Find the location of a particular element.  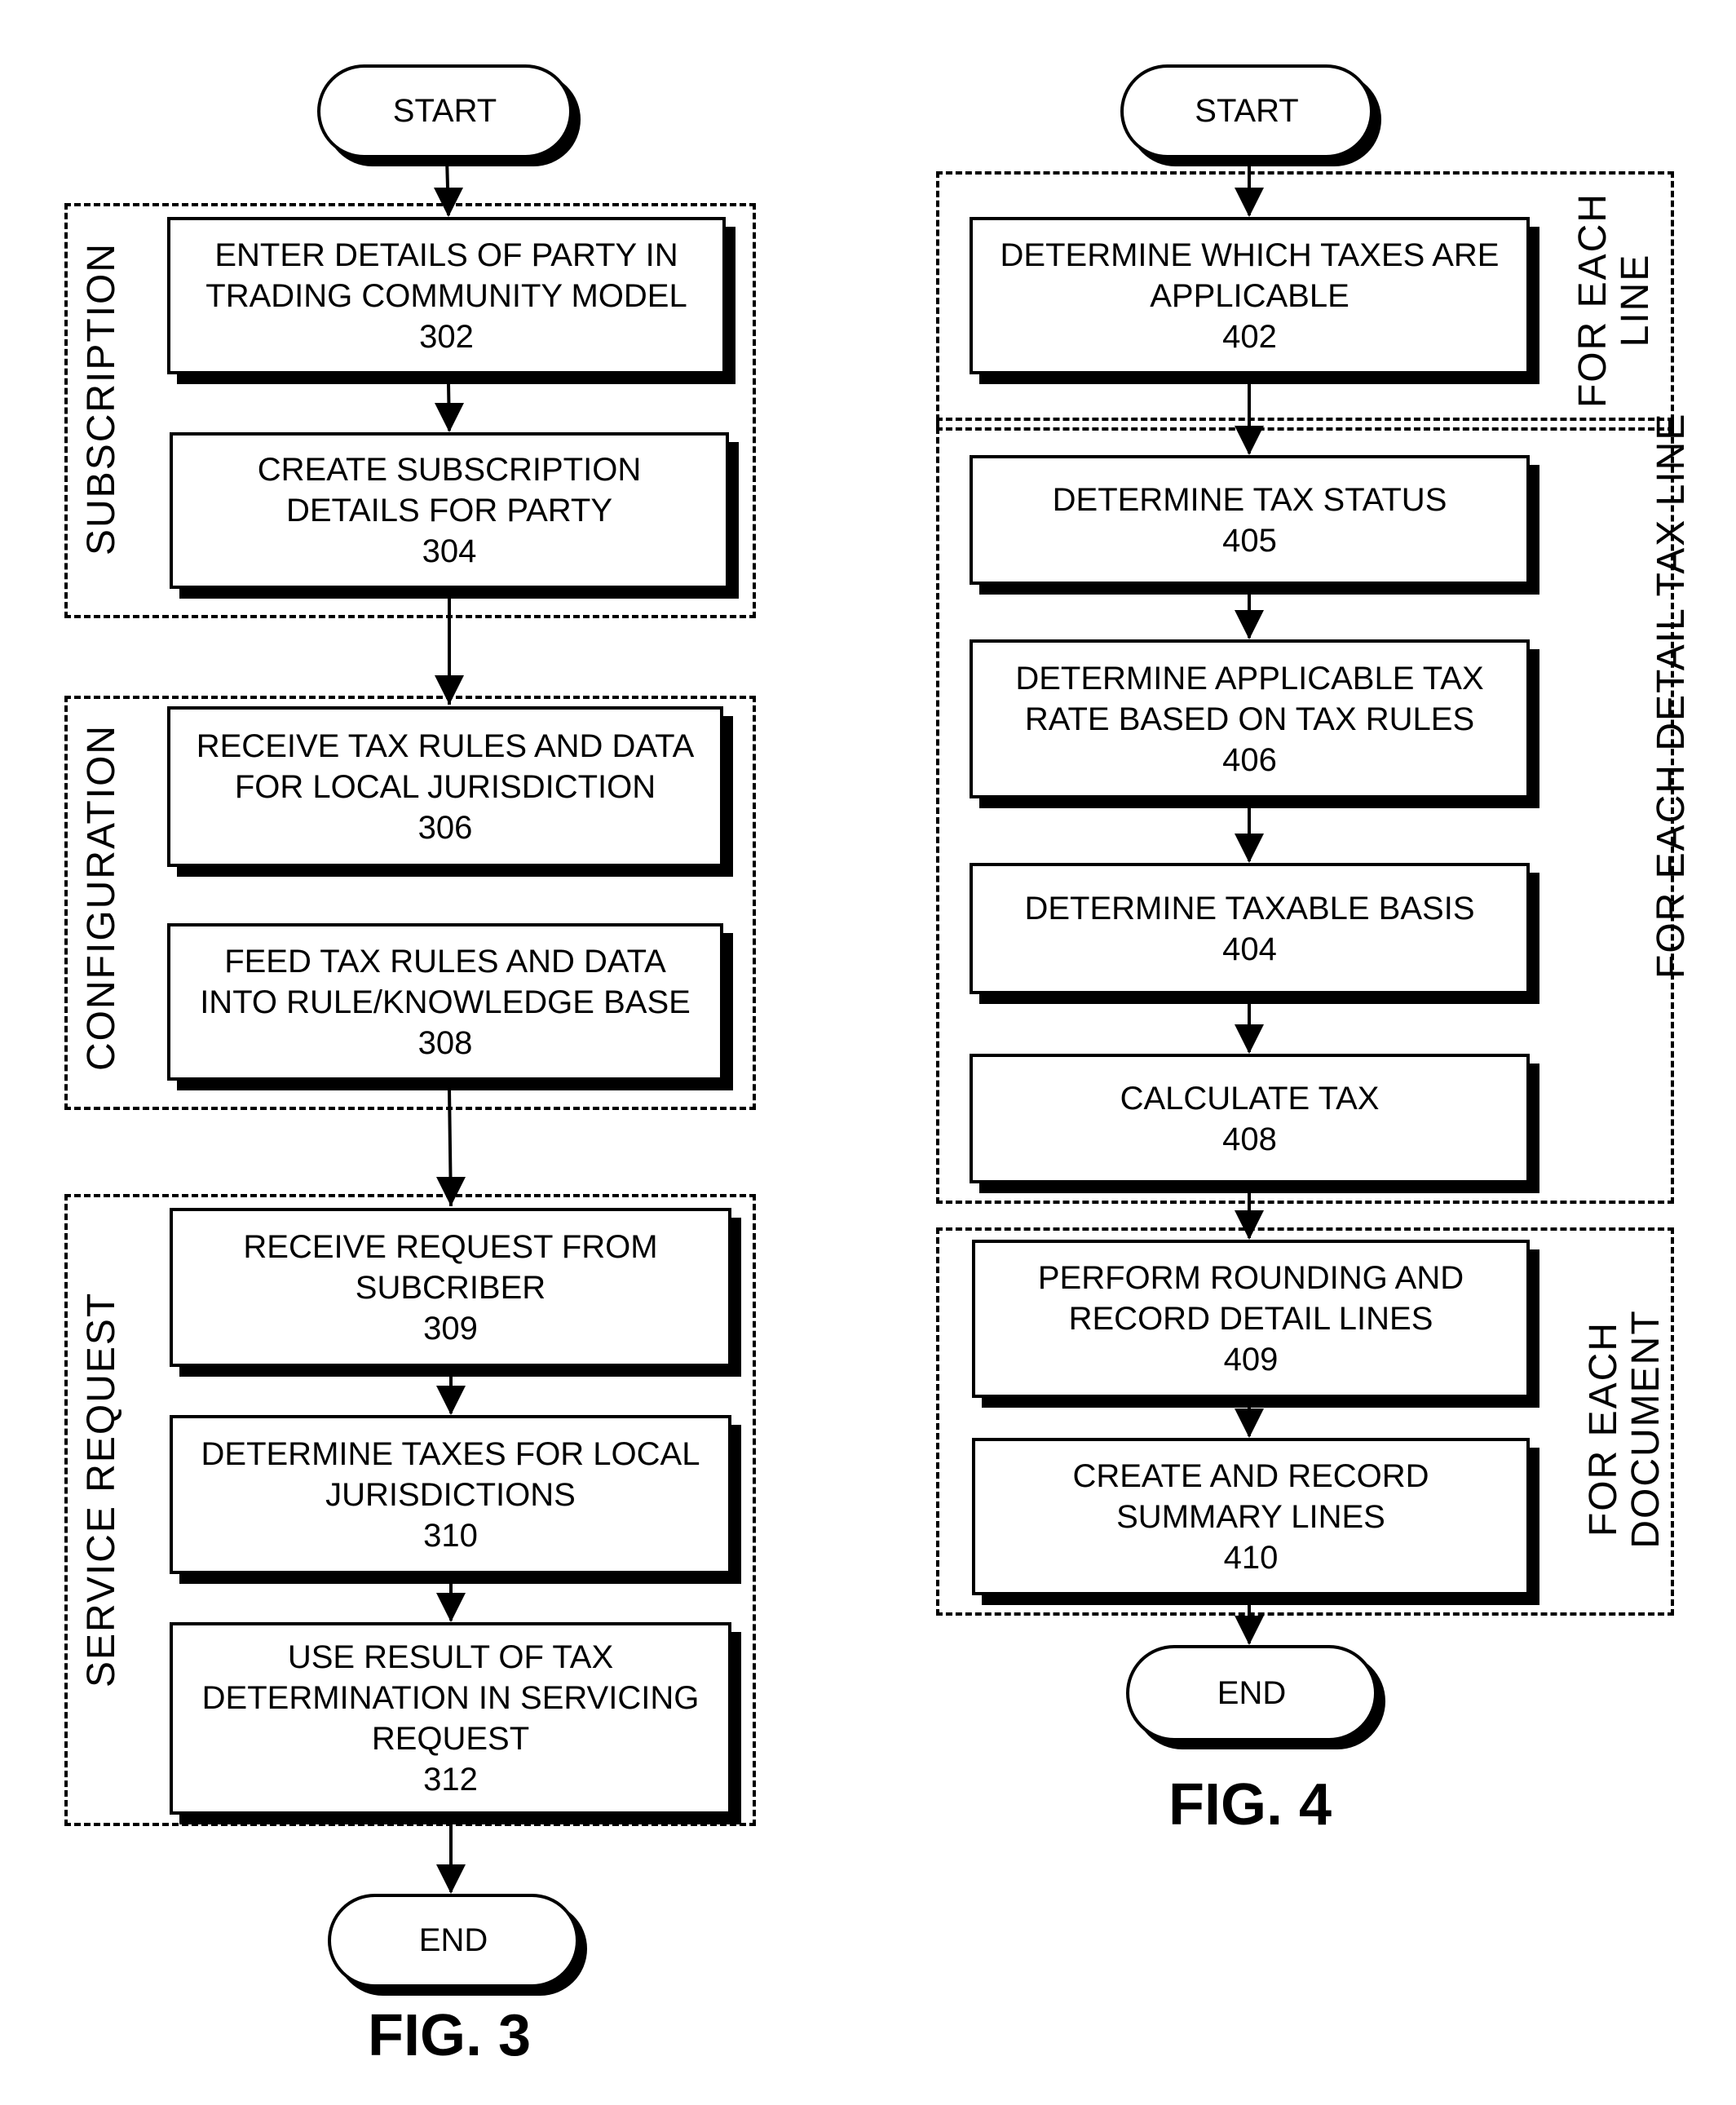

step-ref: 310 is located at coordinates (450, 1535).